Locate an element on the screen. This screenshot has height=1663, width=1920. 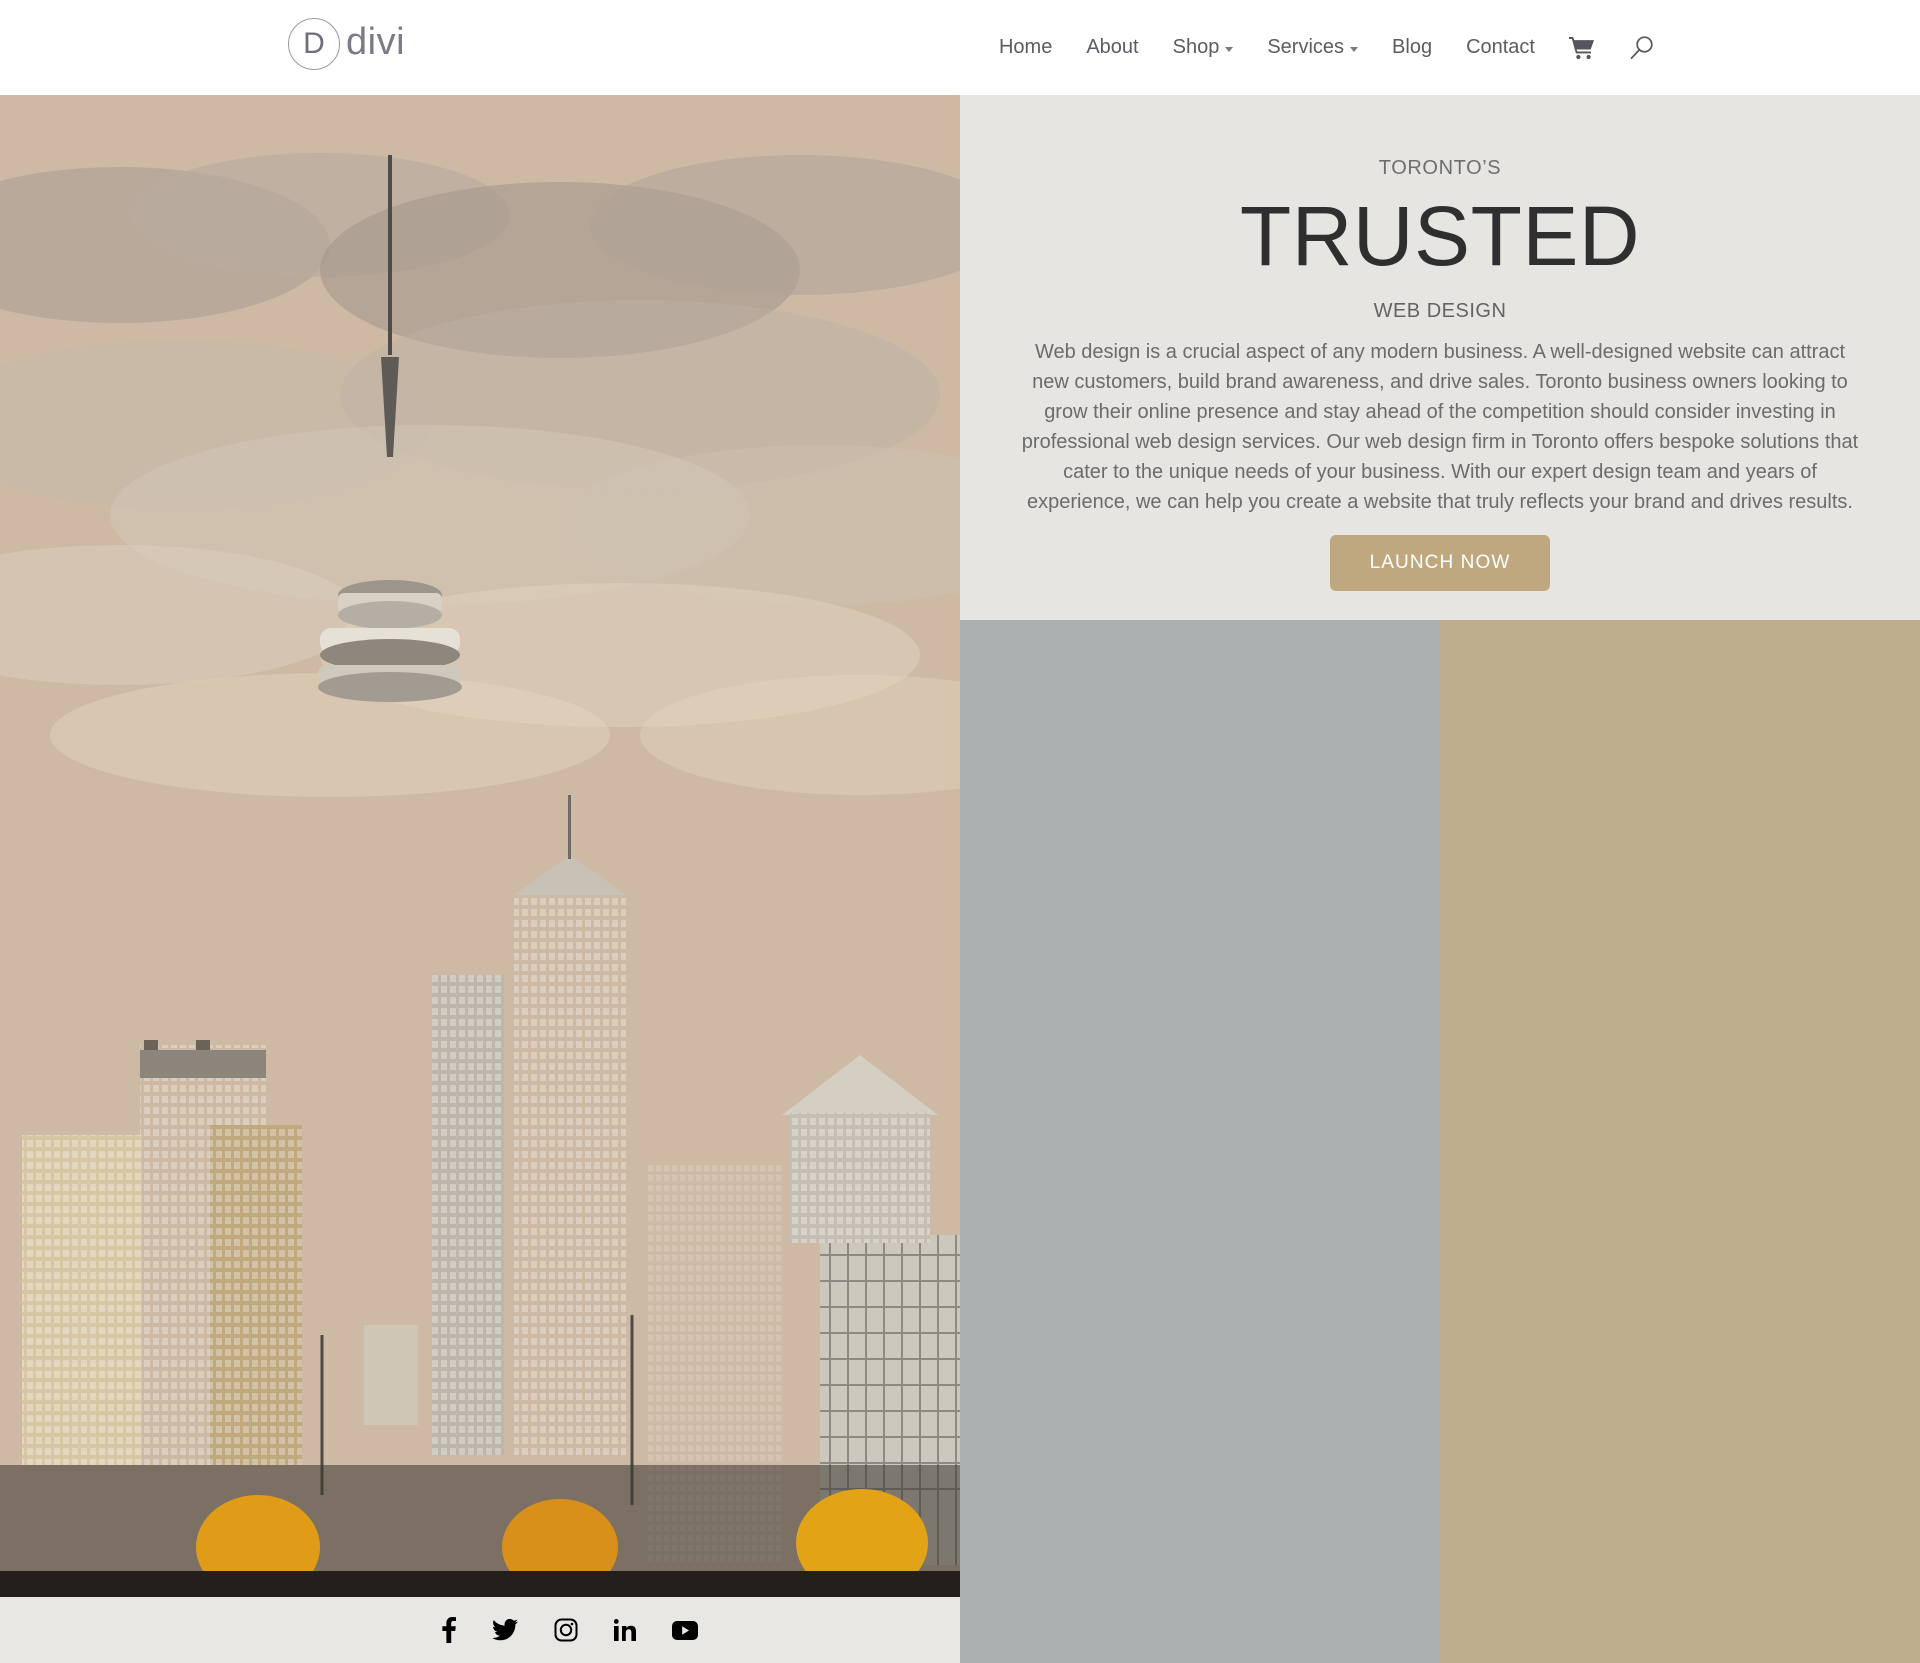
nav-label: Blog is located at coordinates (1412, 47).